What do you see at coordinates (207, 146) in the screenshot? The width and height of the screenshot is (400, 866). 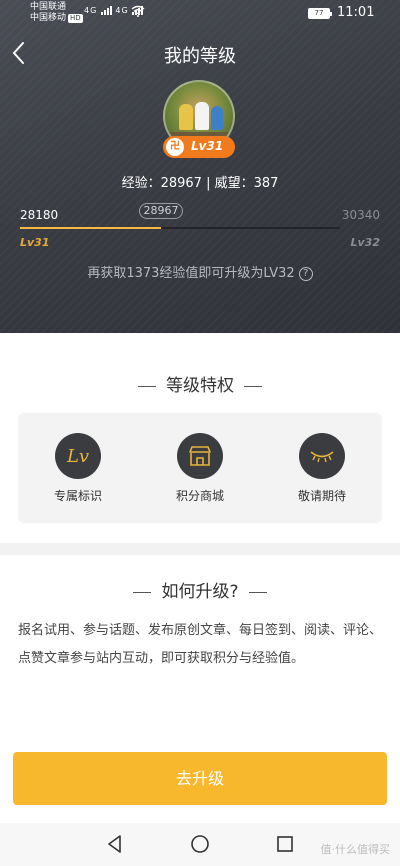 I see `level-badge-text: Lv31` at bounding box center [207, 146].